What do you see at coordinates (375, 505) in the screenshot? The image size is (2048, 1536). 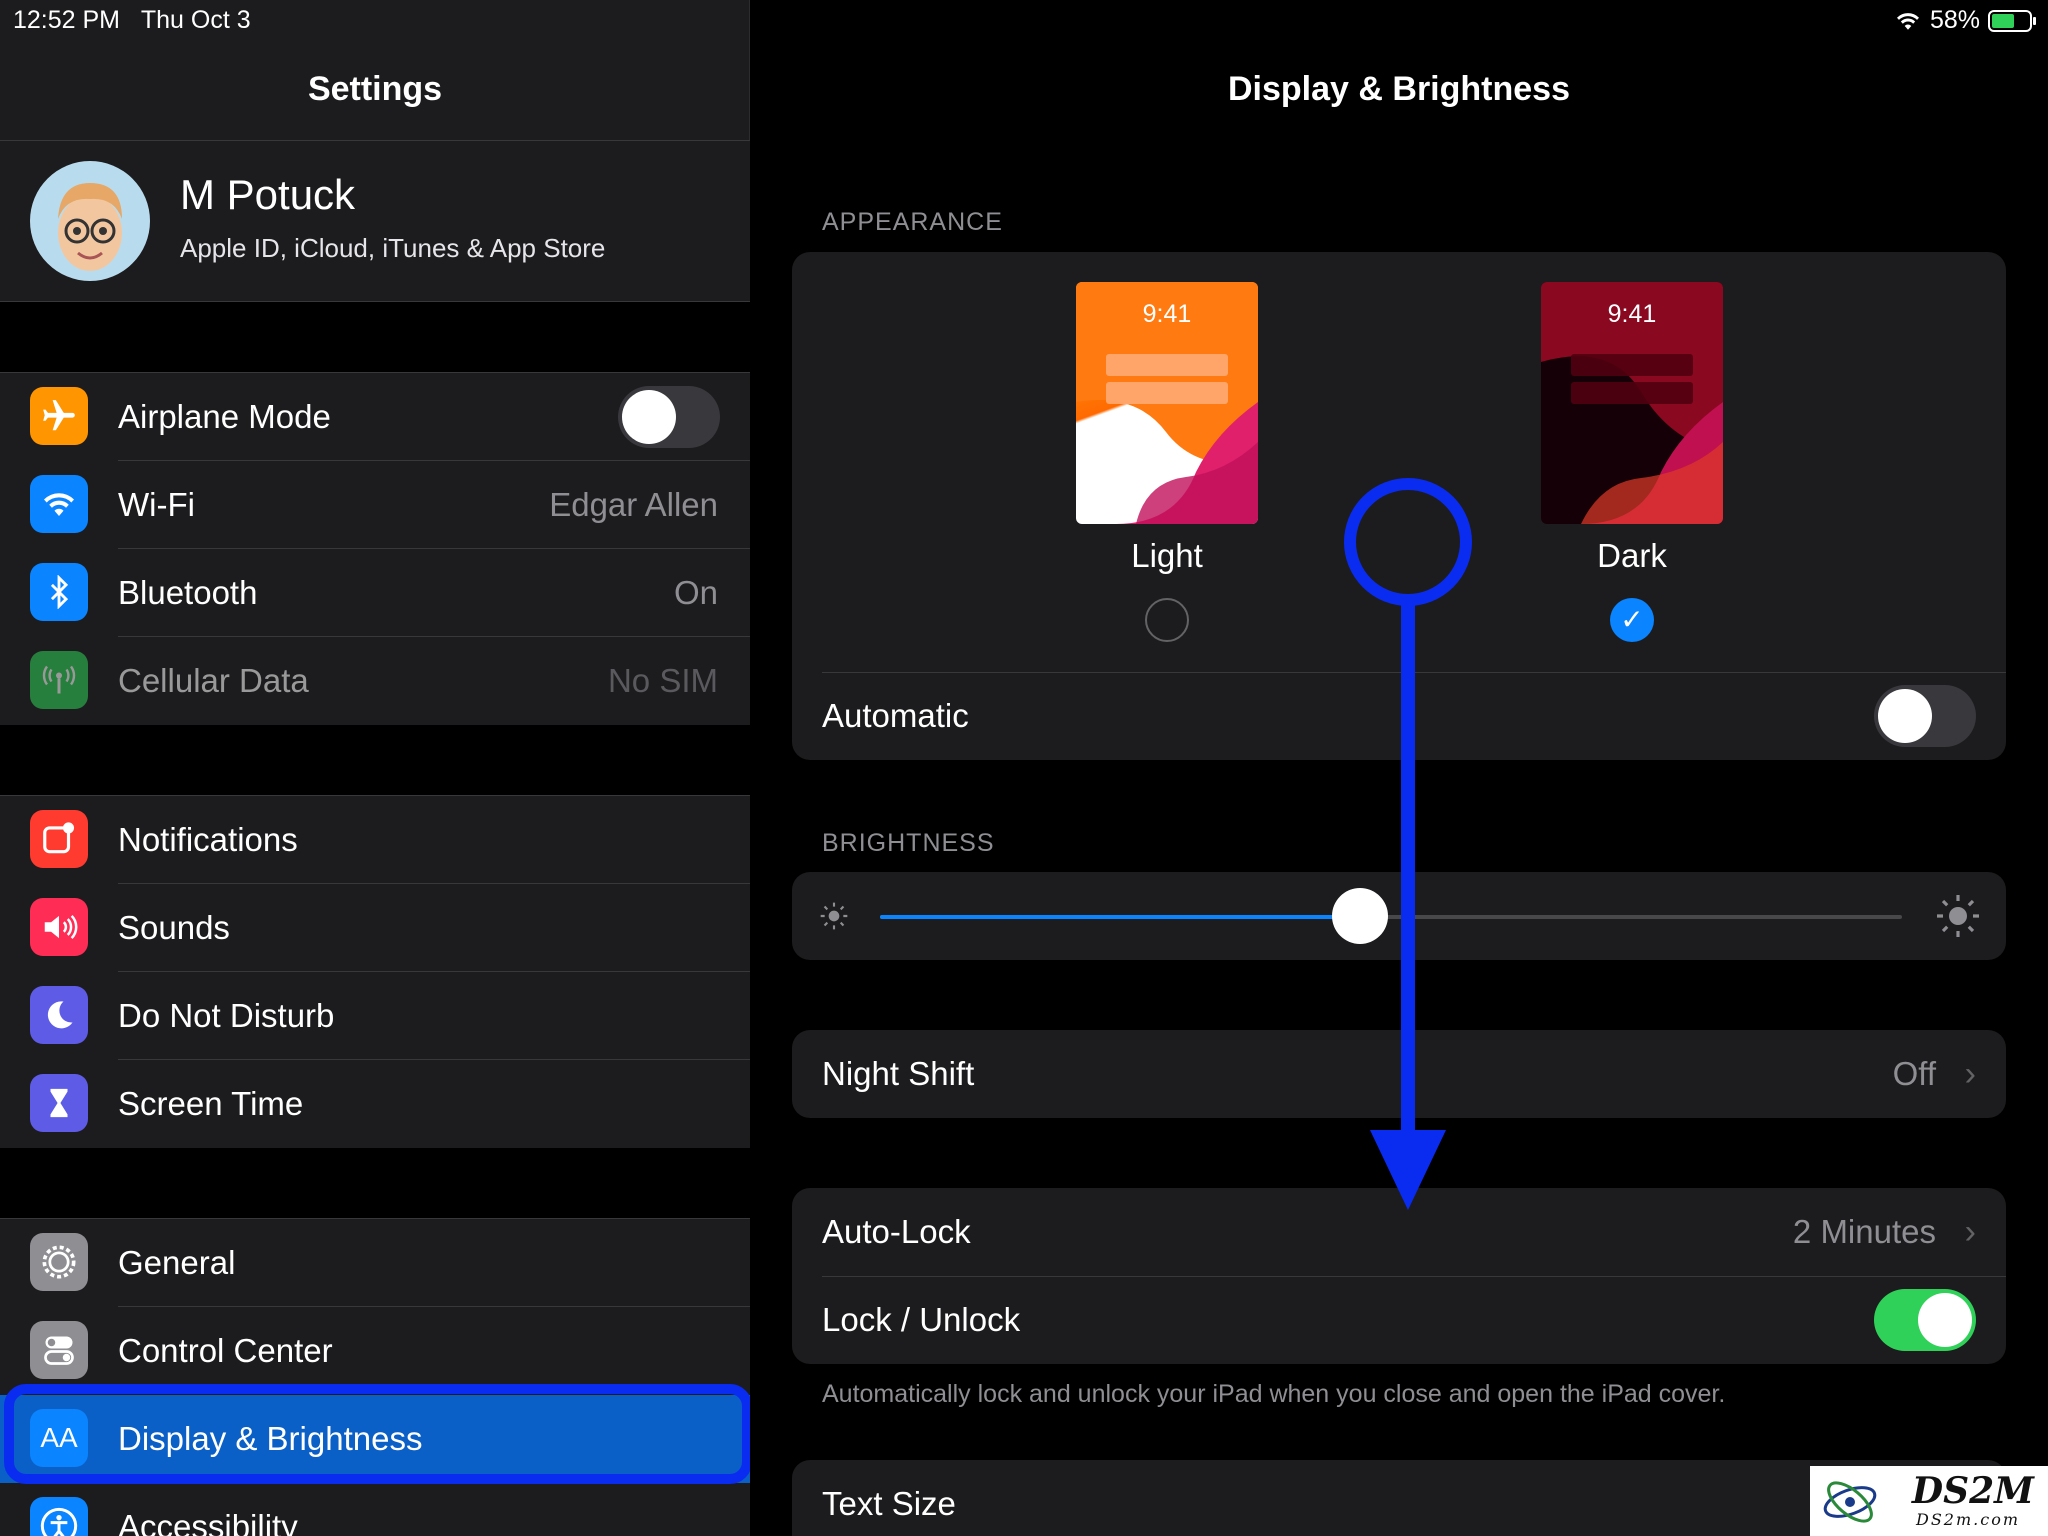 I see `sidebar-item-wifi: Wi-Fi Edgar Allen` at bounding box center [375, 505].